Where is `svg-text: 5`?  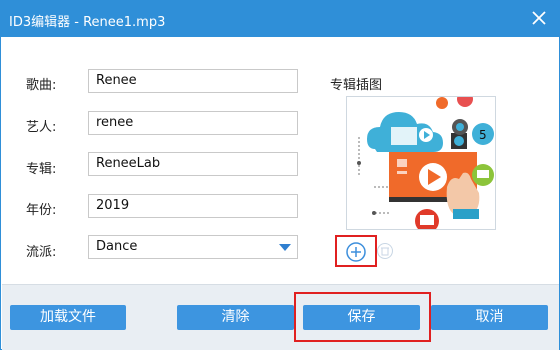
svg-text: 5 is located at coordinates (483, 135).